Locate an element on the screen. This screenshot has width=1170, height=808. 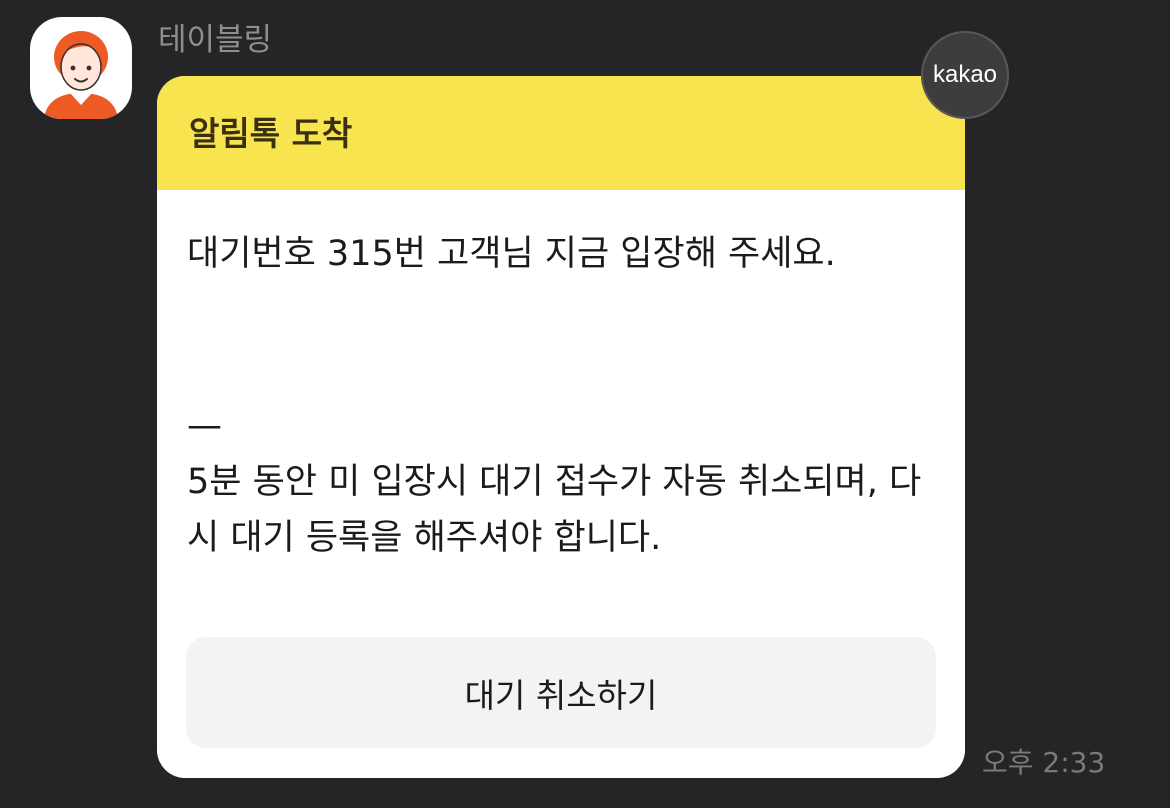
kakao-badge: kakao is located at coordinates (965, 75).